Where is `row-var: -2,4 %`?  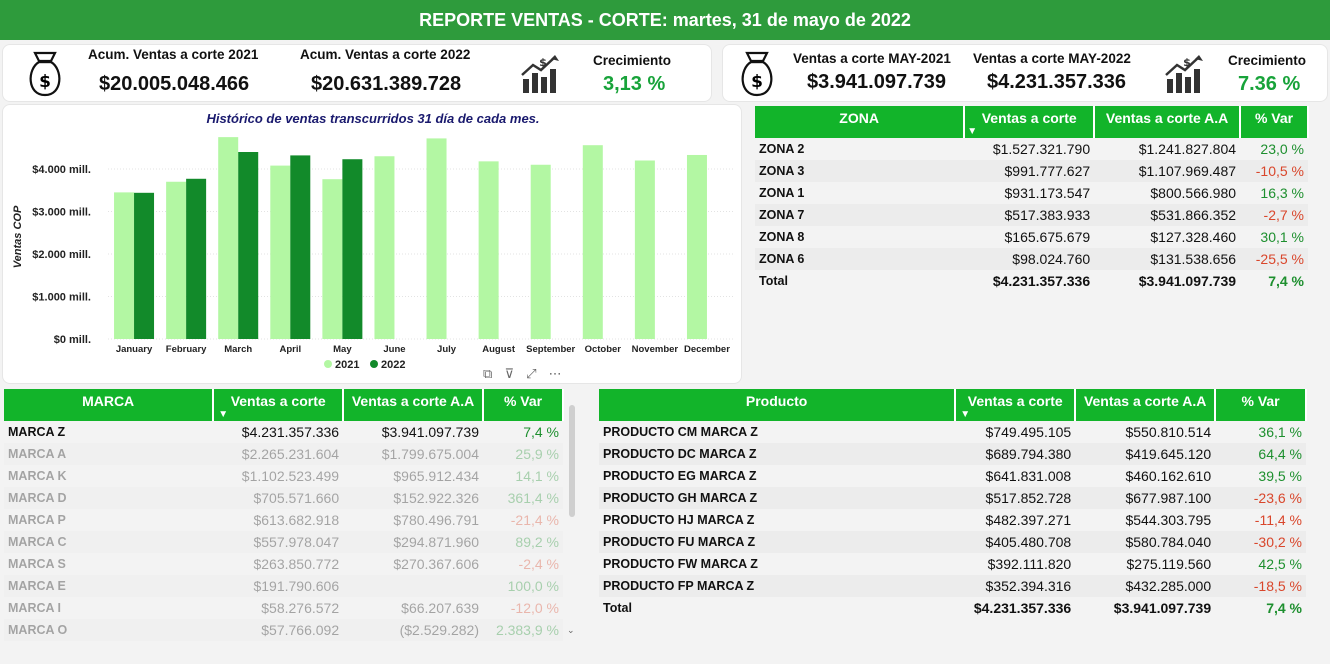 row-var: -2,4 % is located at coordinates (538, 564).